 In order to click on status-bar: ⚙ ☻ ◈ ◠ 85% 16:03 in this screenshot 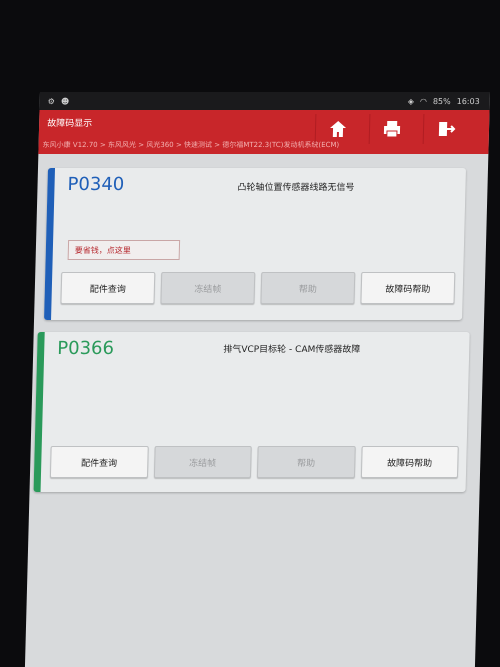, I will do `click(264, 101)`.